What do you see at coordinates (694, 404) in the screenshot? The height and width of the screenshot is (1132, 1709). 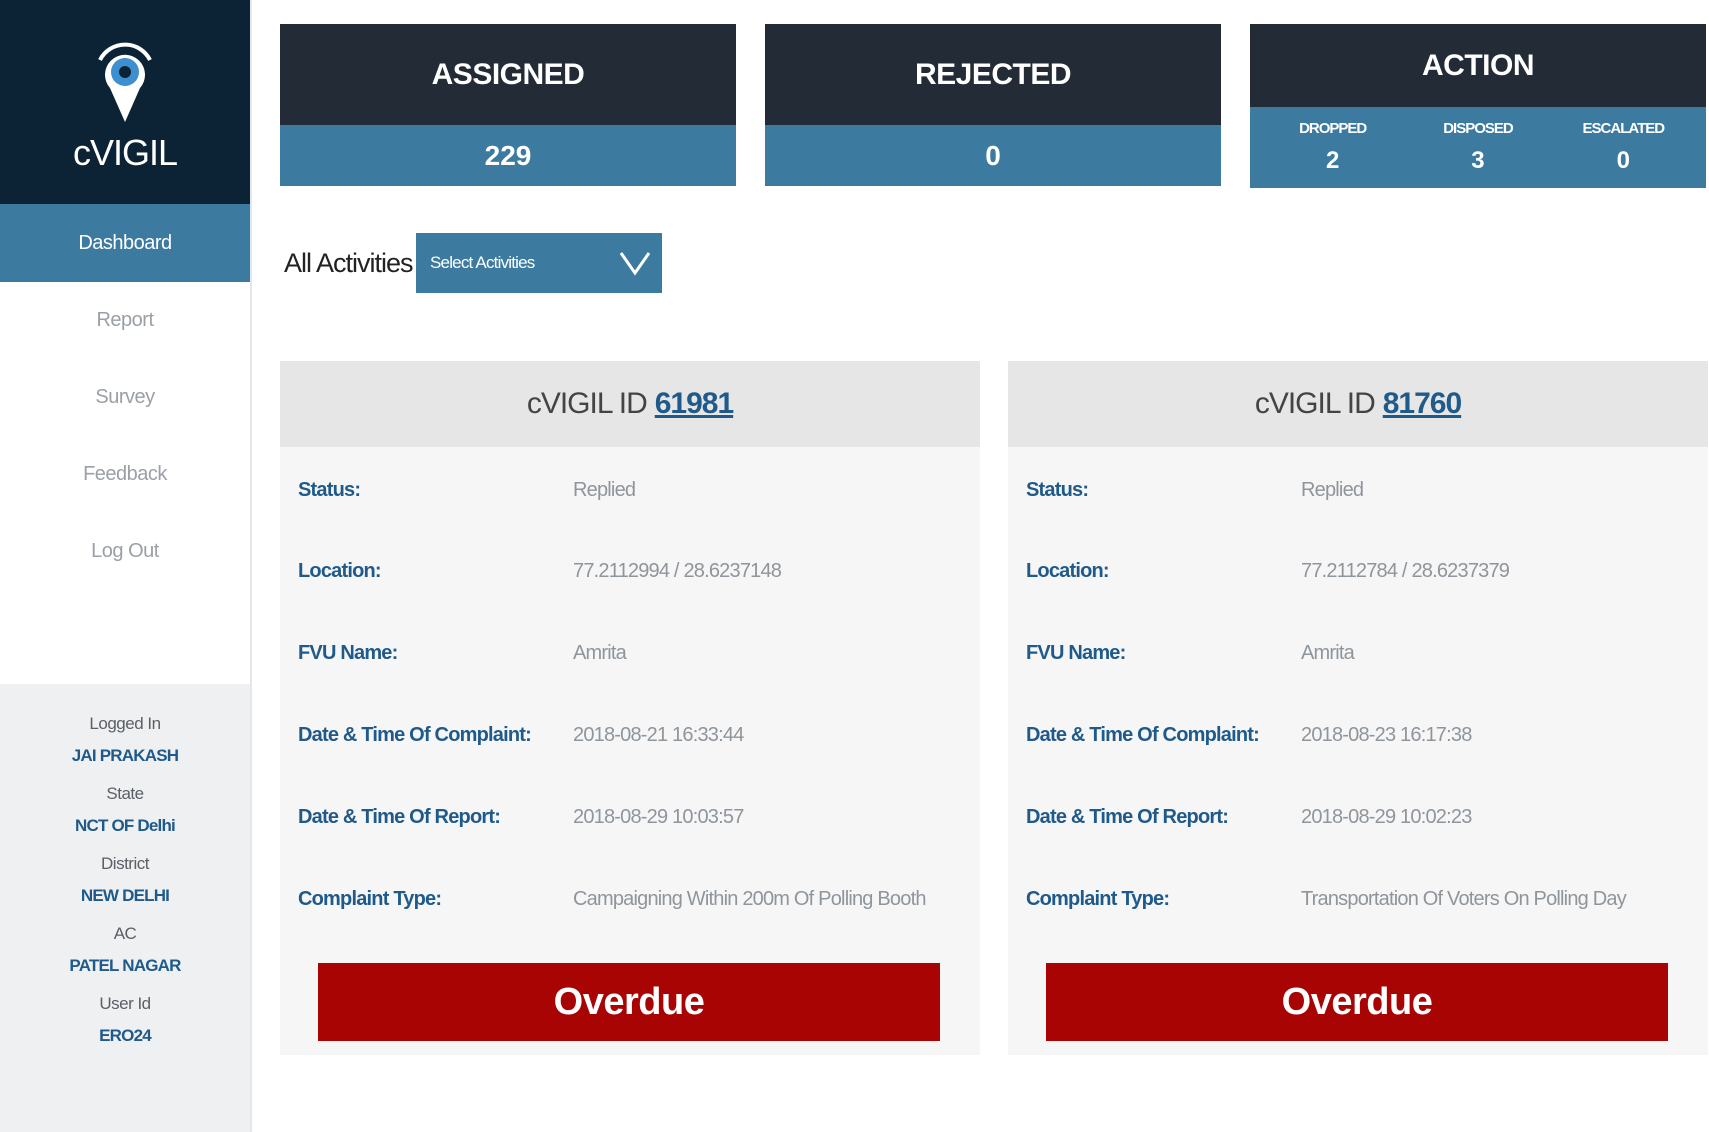 I see `complaint-id-link: 61981` at bounding box center [694, 404].